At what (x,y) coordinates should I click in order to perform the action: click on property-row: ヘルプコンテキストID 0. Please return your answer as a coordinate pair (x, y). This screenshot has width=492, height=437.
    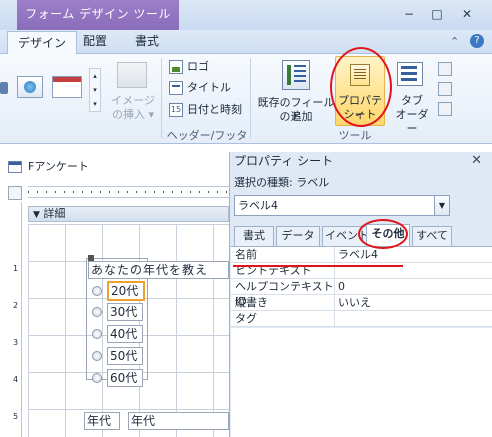
    Looking at the image, I should click on (361, 293).